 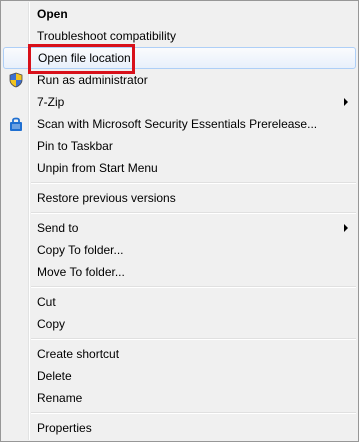 I want to click on security-essentials-icon, so click(x=16, y=124).